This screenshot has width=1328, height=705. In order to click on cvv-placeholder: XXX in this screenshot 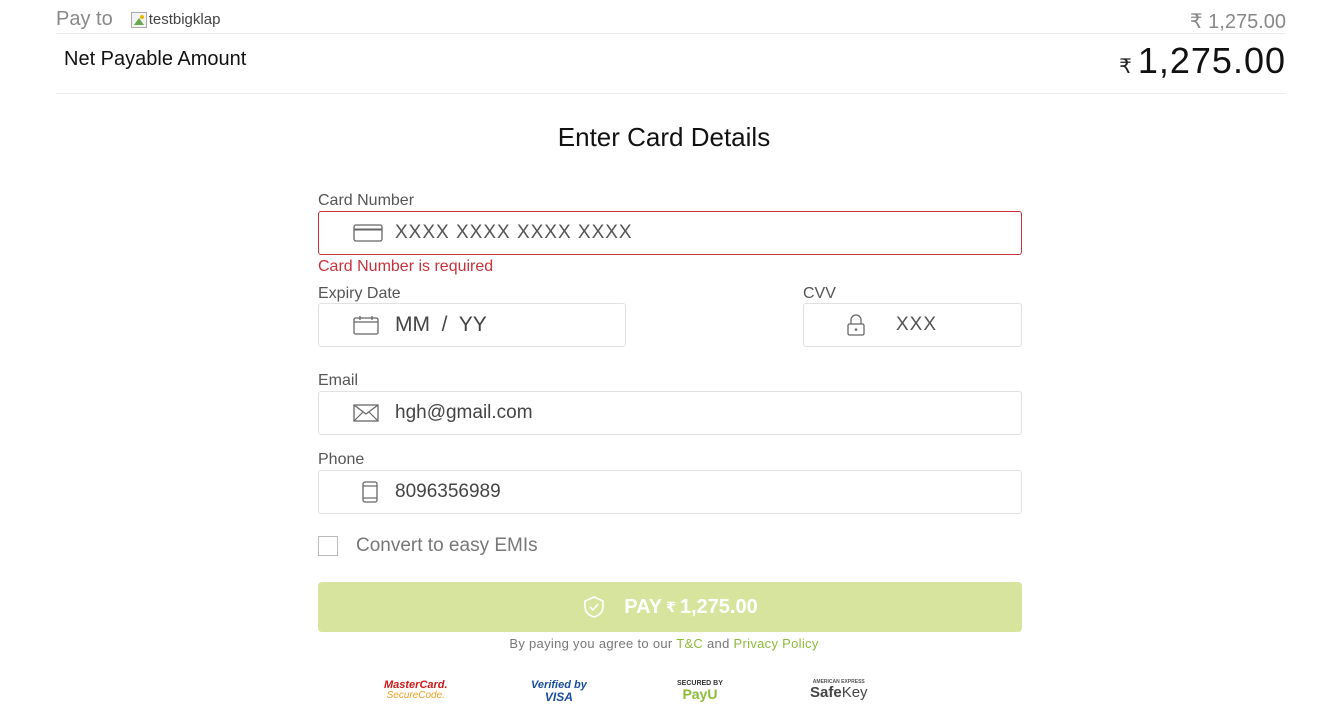, I will do `click(917, 324)`.